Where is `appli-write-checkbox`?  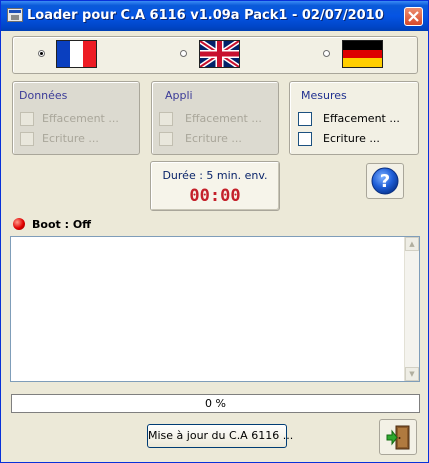 appli-write-checkbox is located at coordinates (166, 139).